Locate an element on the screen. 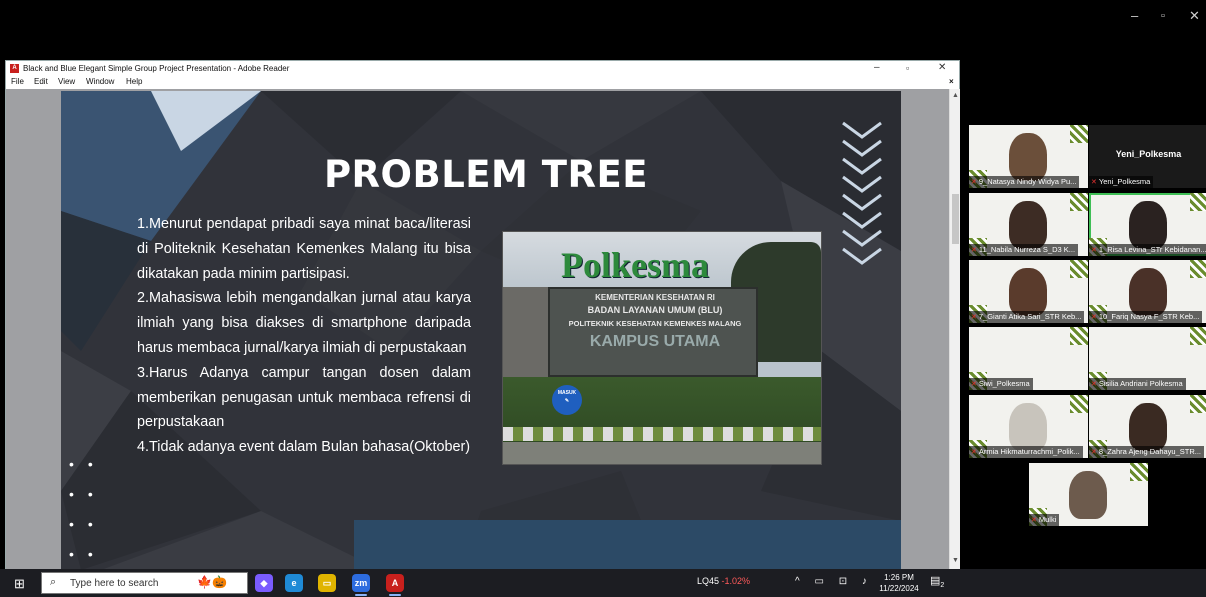  outer-maximize-button: ▫ is located at coordinates (1163, 16).